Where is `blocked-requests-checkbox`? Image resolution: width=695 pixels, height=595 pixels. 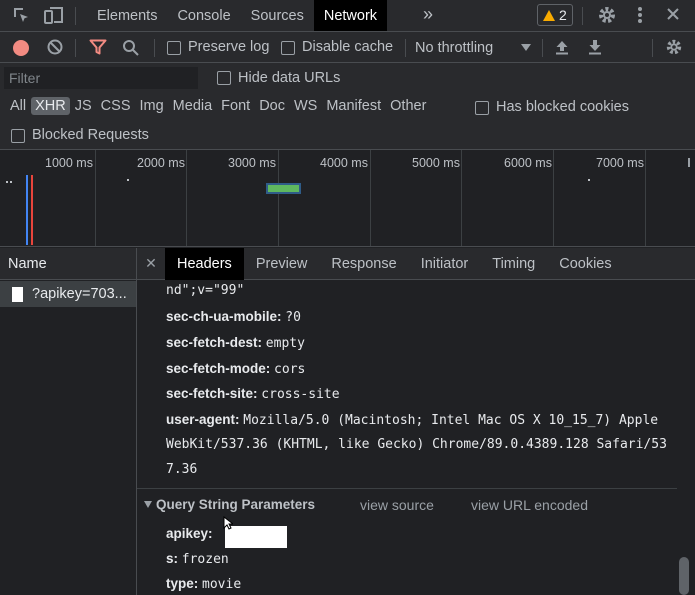
blocked-requests-checkbox is located at coordinates (18, 136).